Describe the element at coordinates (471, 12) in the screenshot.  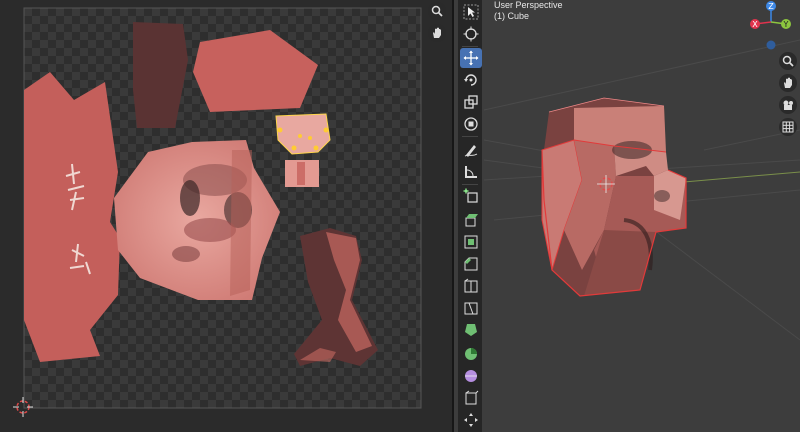
I see `select-cursor-icon` at that location.